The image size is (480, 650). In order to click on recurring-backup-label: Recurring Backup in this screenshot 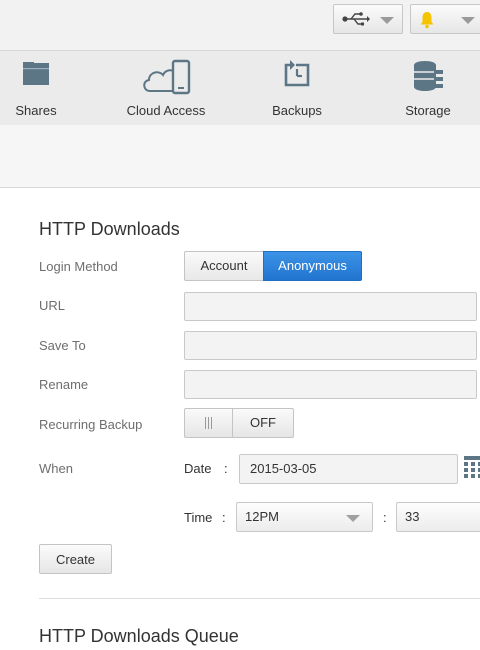, I will do `click(91, 424)`.